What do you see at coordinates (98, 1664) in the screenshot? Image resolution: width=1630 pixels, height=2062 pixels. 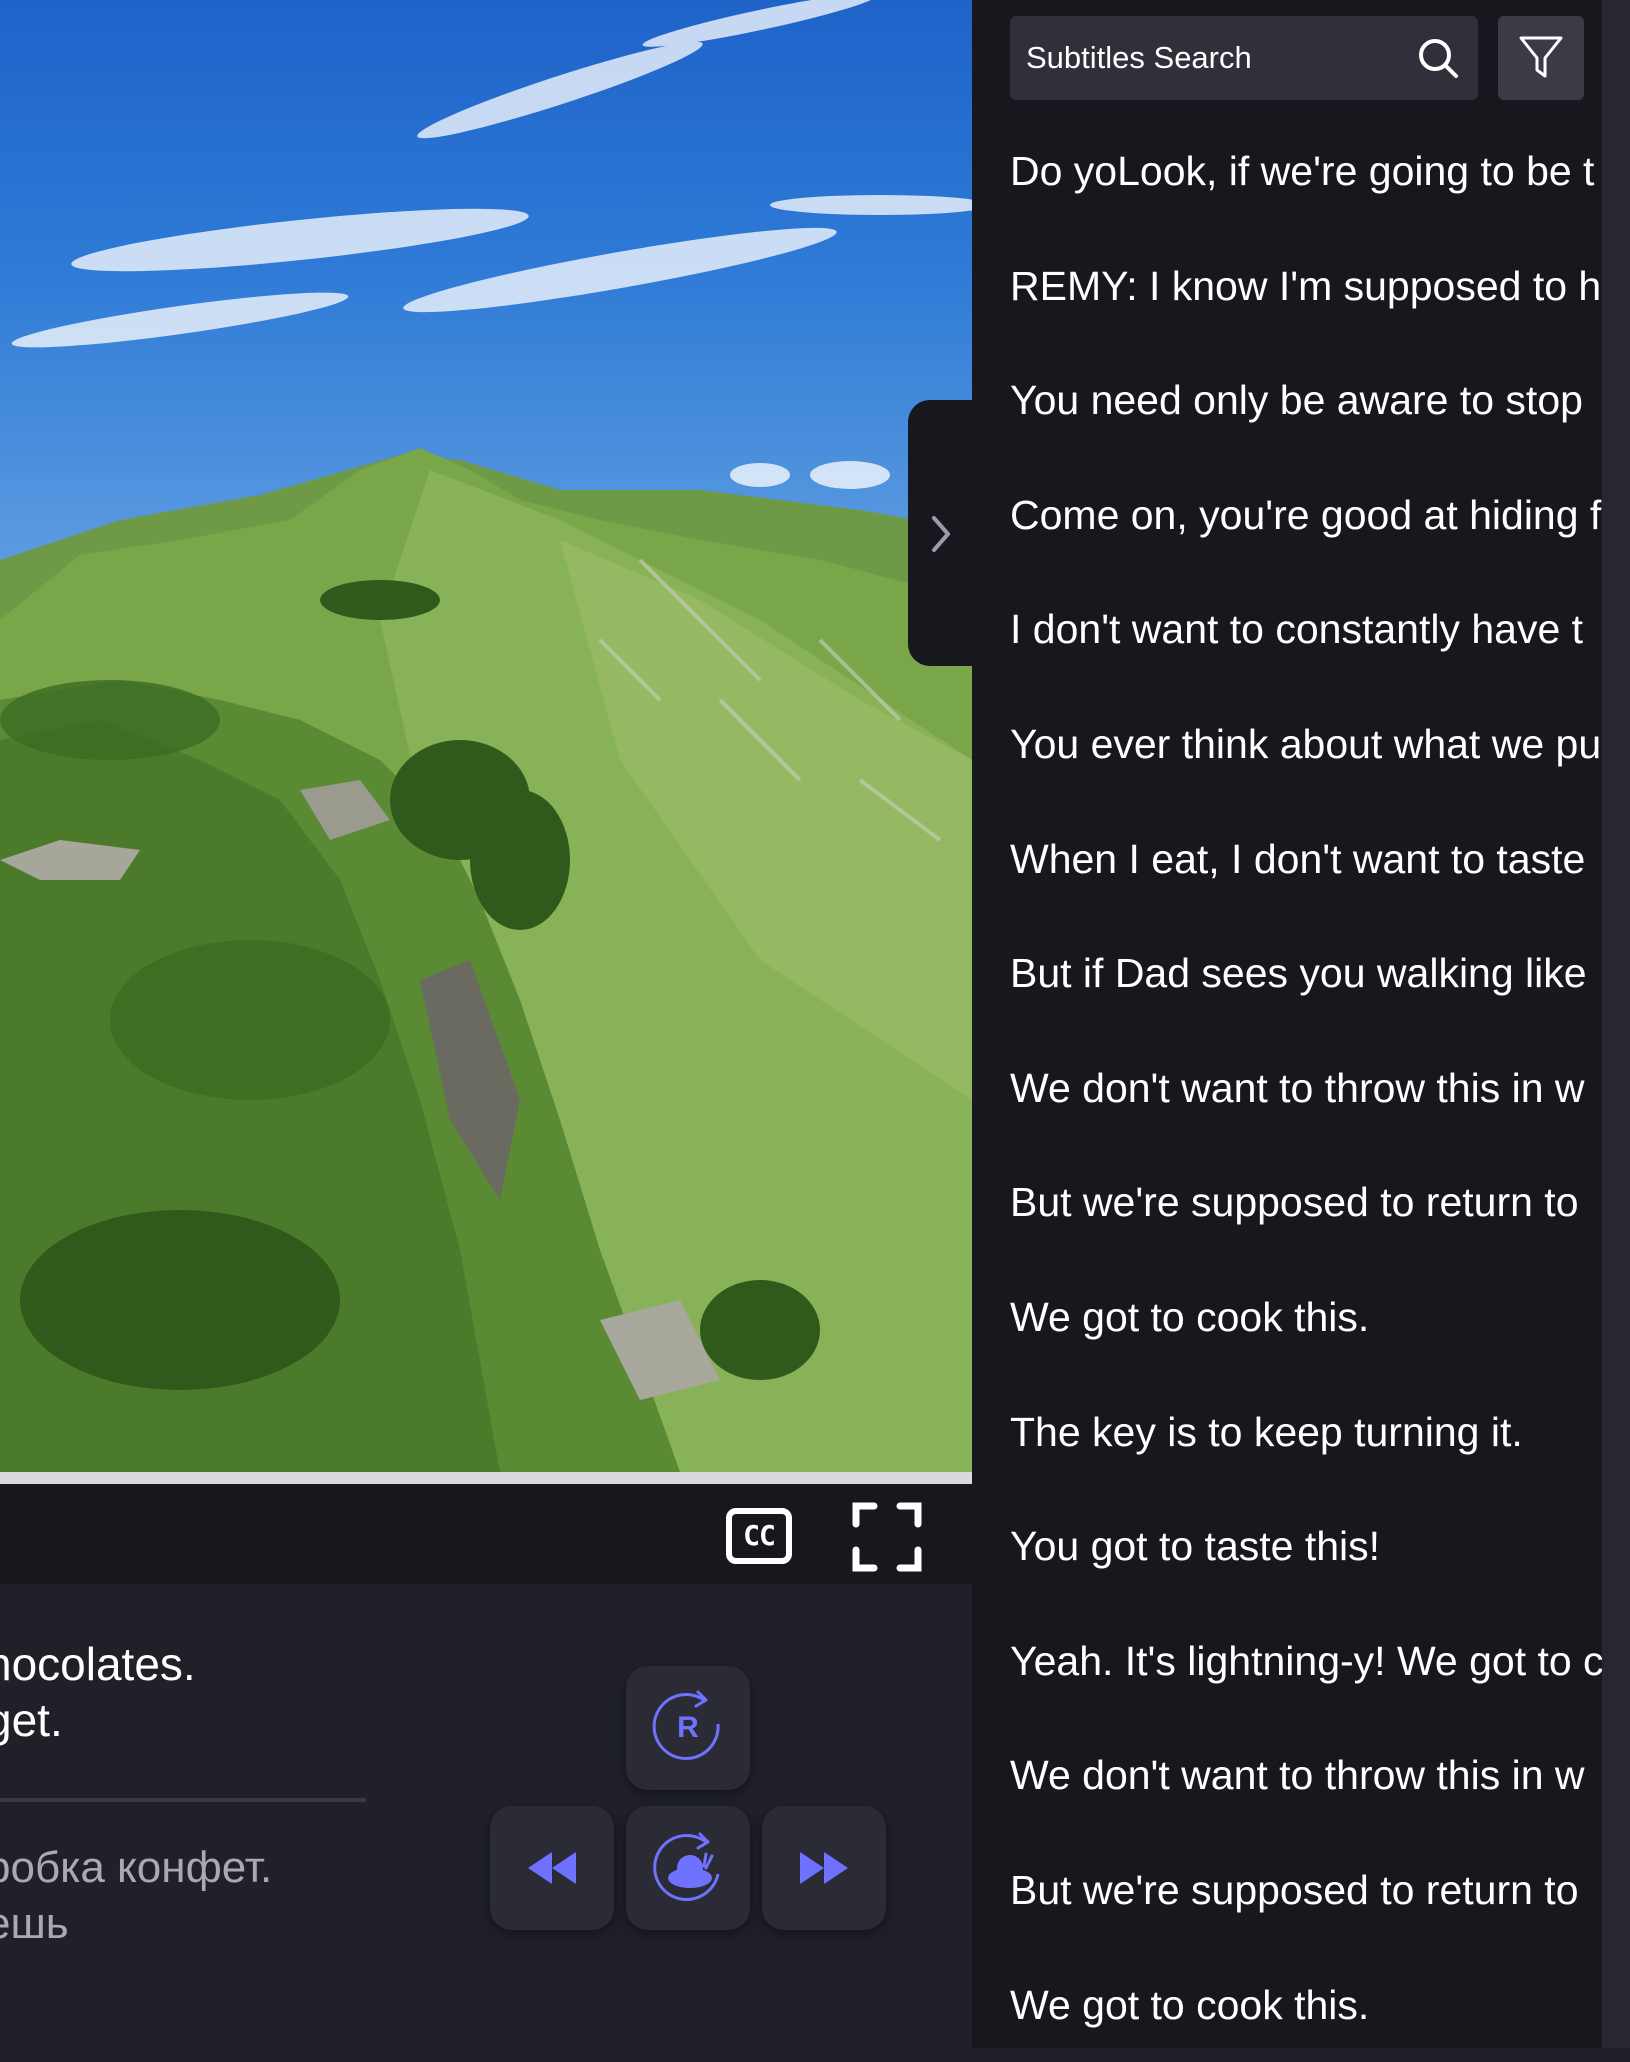 I see `subtitle-english-line: hocolates.` at bounding box center [98, 1664].